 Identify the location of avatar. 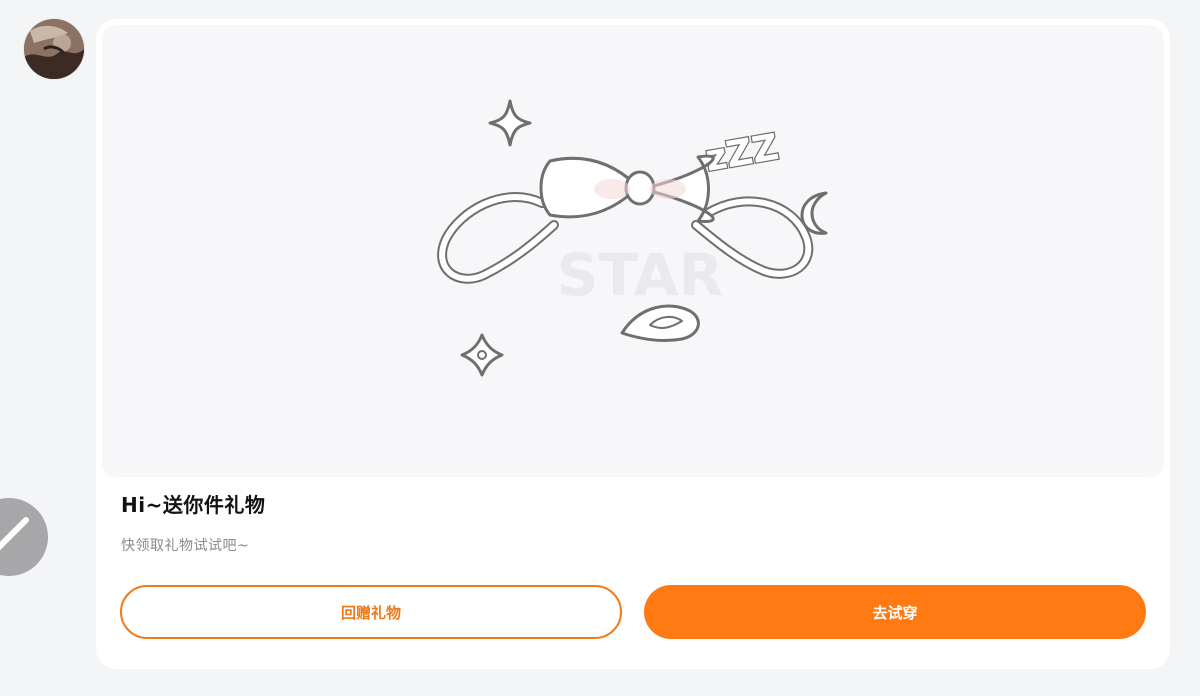
(54, 49).